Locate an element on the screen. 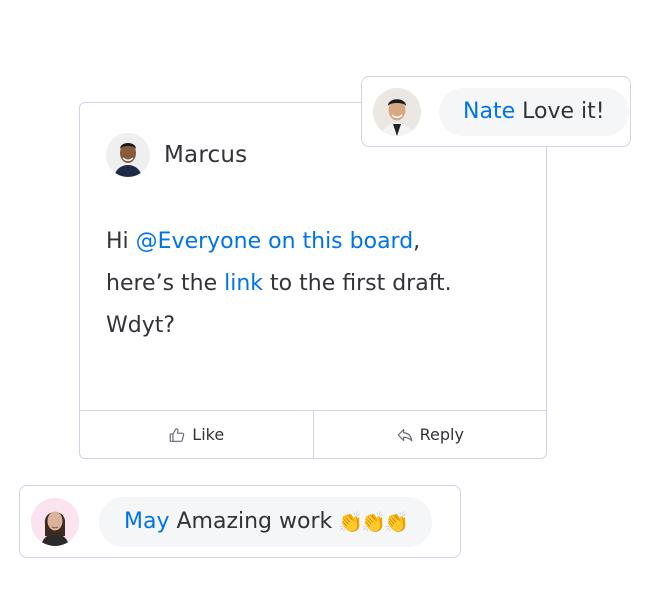 The height and width of the screenshot is (600, 650). reply-label: Reply is located at coordinates (441, 434).